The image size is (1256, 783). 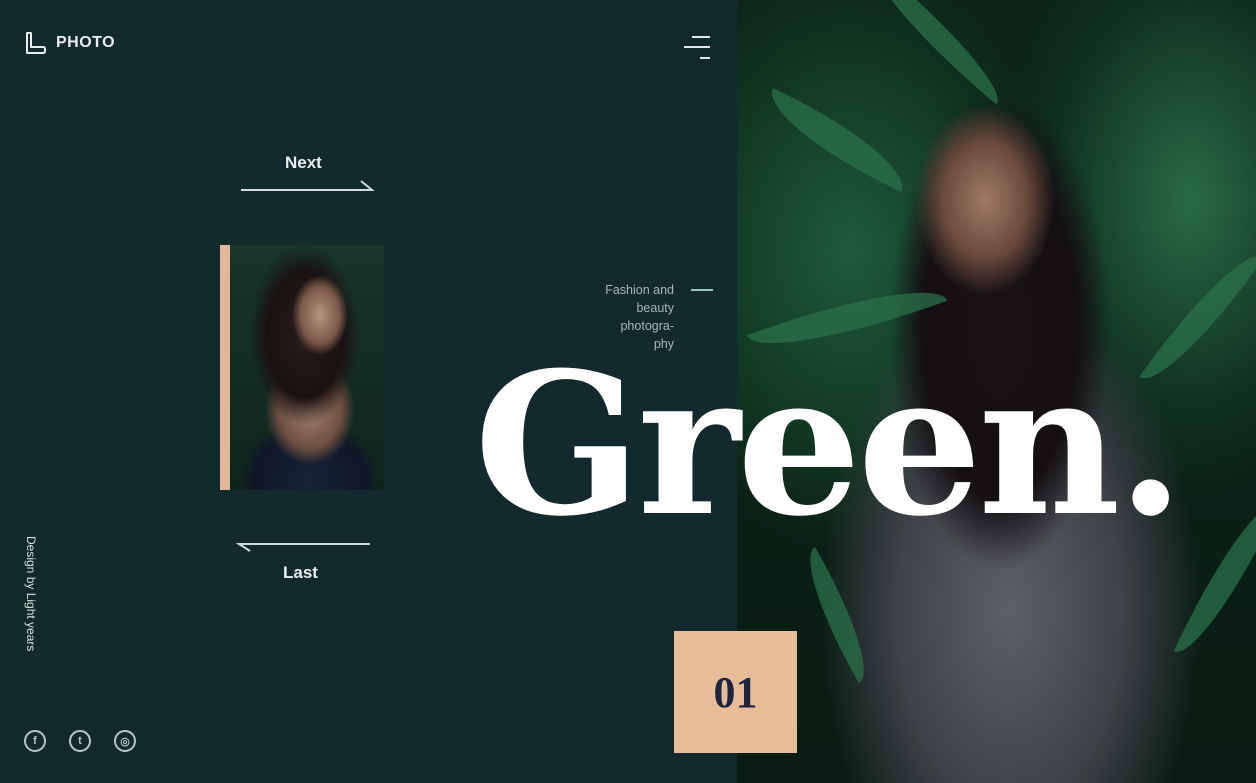 What do you see at coordinates (80, 741) in the screenshot?
I see `twitter-icon: t` at bounding box center [80, 741].